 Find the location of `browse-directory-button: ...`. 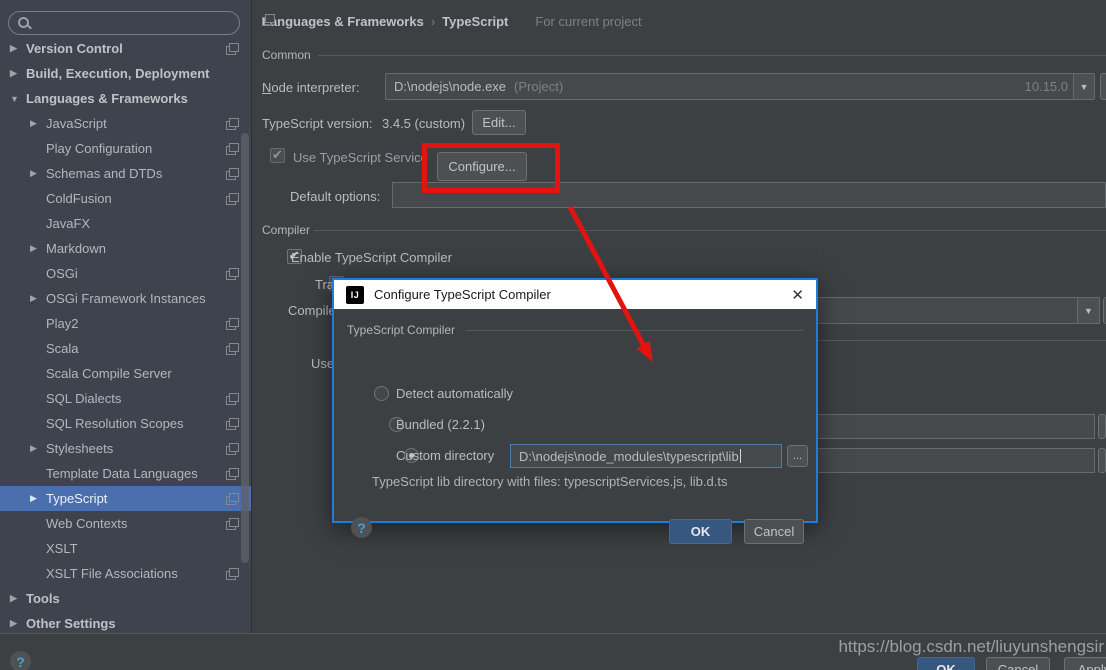

browse-directory-button: ... is located at coordinates (797, 456).